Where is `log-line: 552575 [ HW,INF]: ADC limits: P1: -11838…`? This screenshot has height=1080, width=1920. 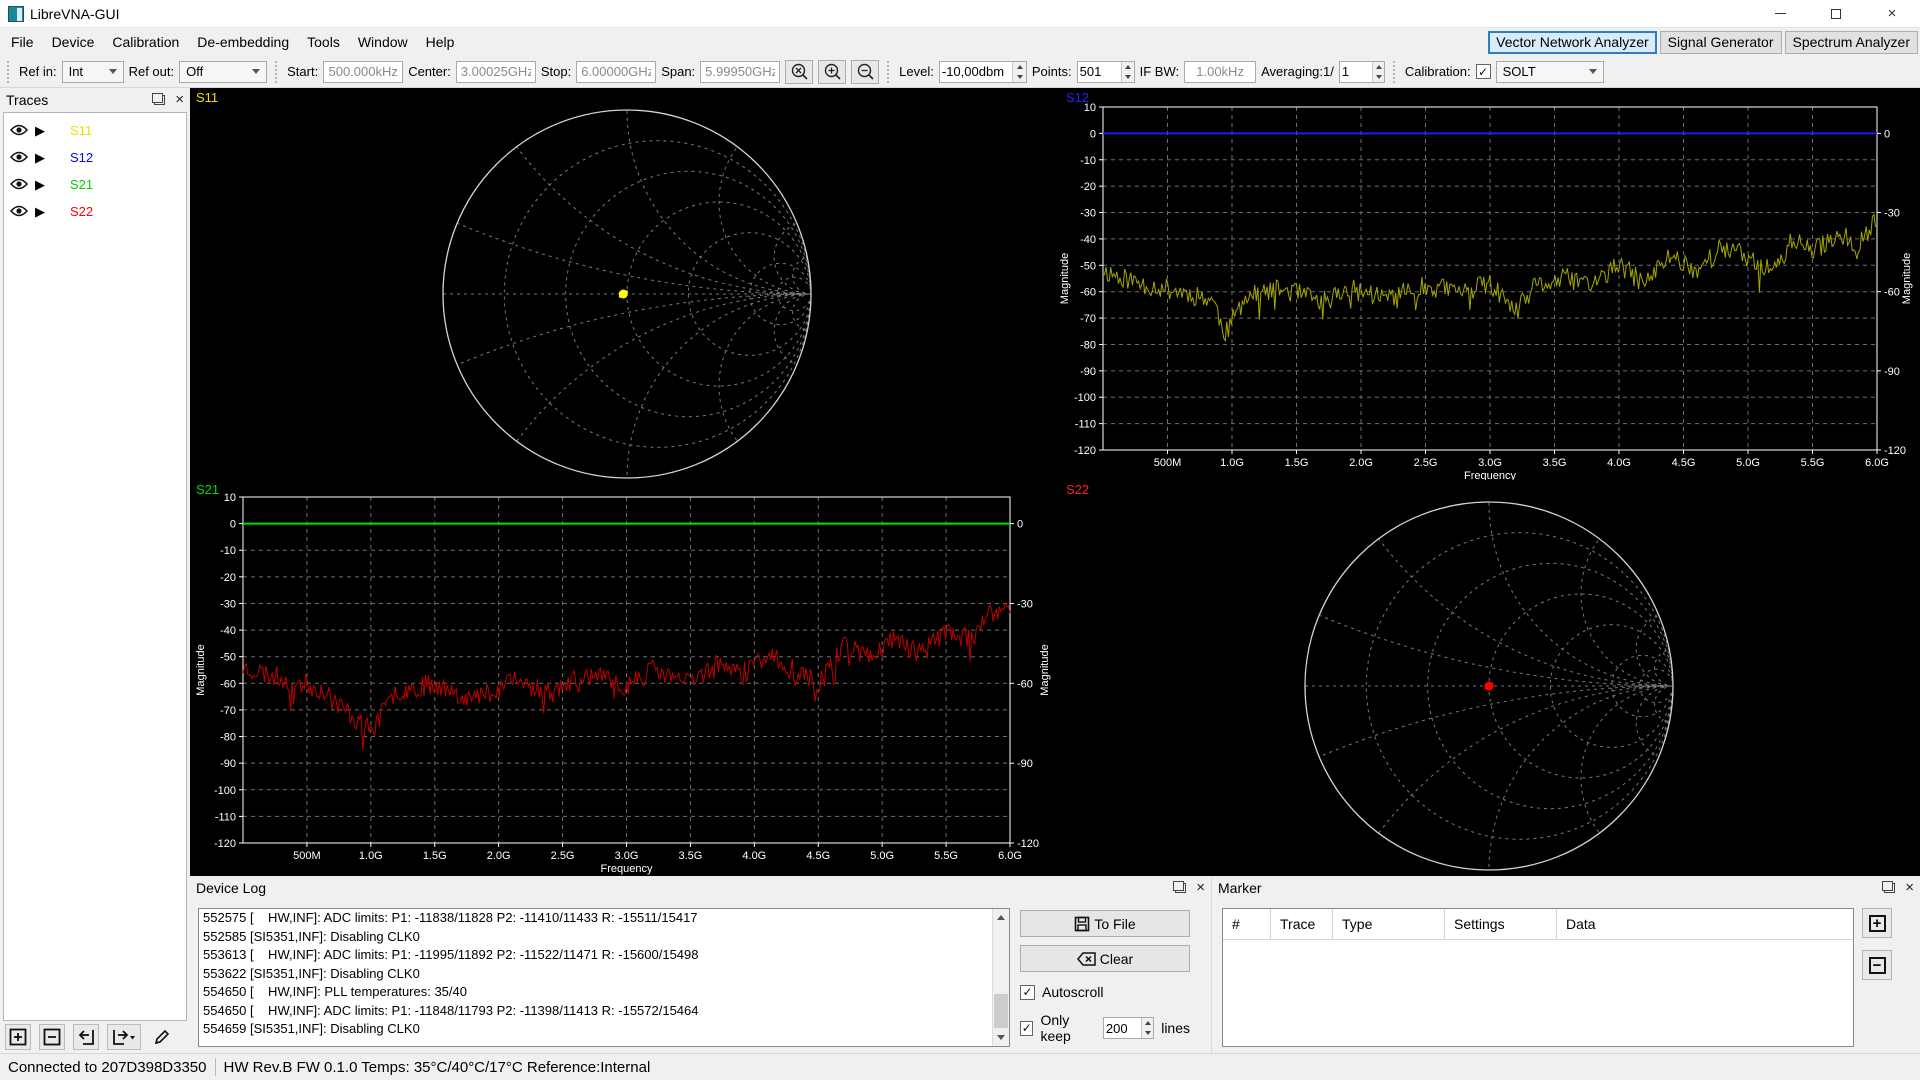
log-line: 552575 [ HW,INF]: ADC limits: P1: -11838… is located at coordinates (450, 917).